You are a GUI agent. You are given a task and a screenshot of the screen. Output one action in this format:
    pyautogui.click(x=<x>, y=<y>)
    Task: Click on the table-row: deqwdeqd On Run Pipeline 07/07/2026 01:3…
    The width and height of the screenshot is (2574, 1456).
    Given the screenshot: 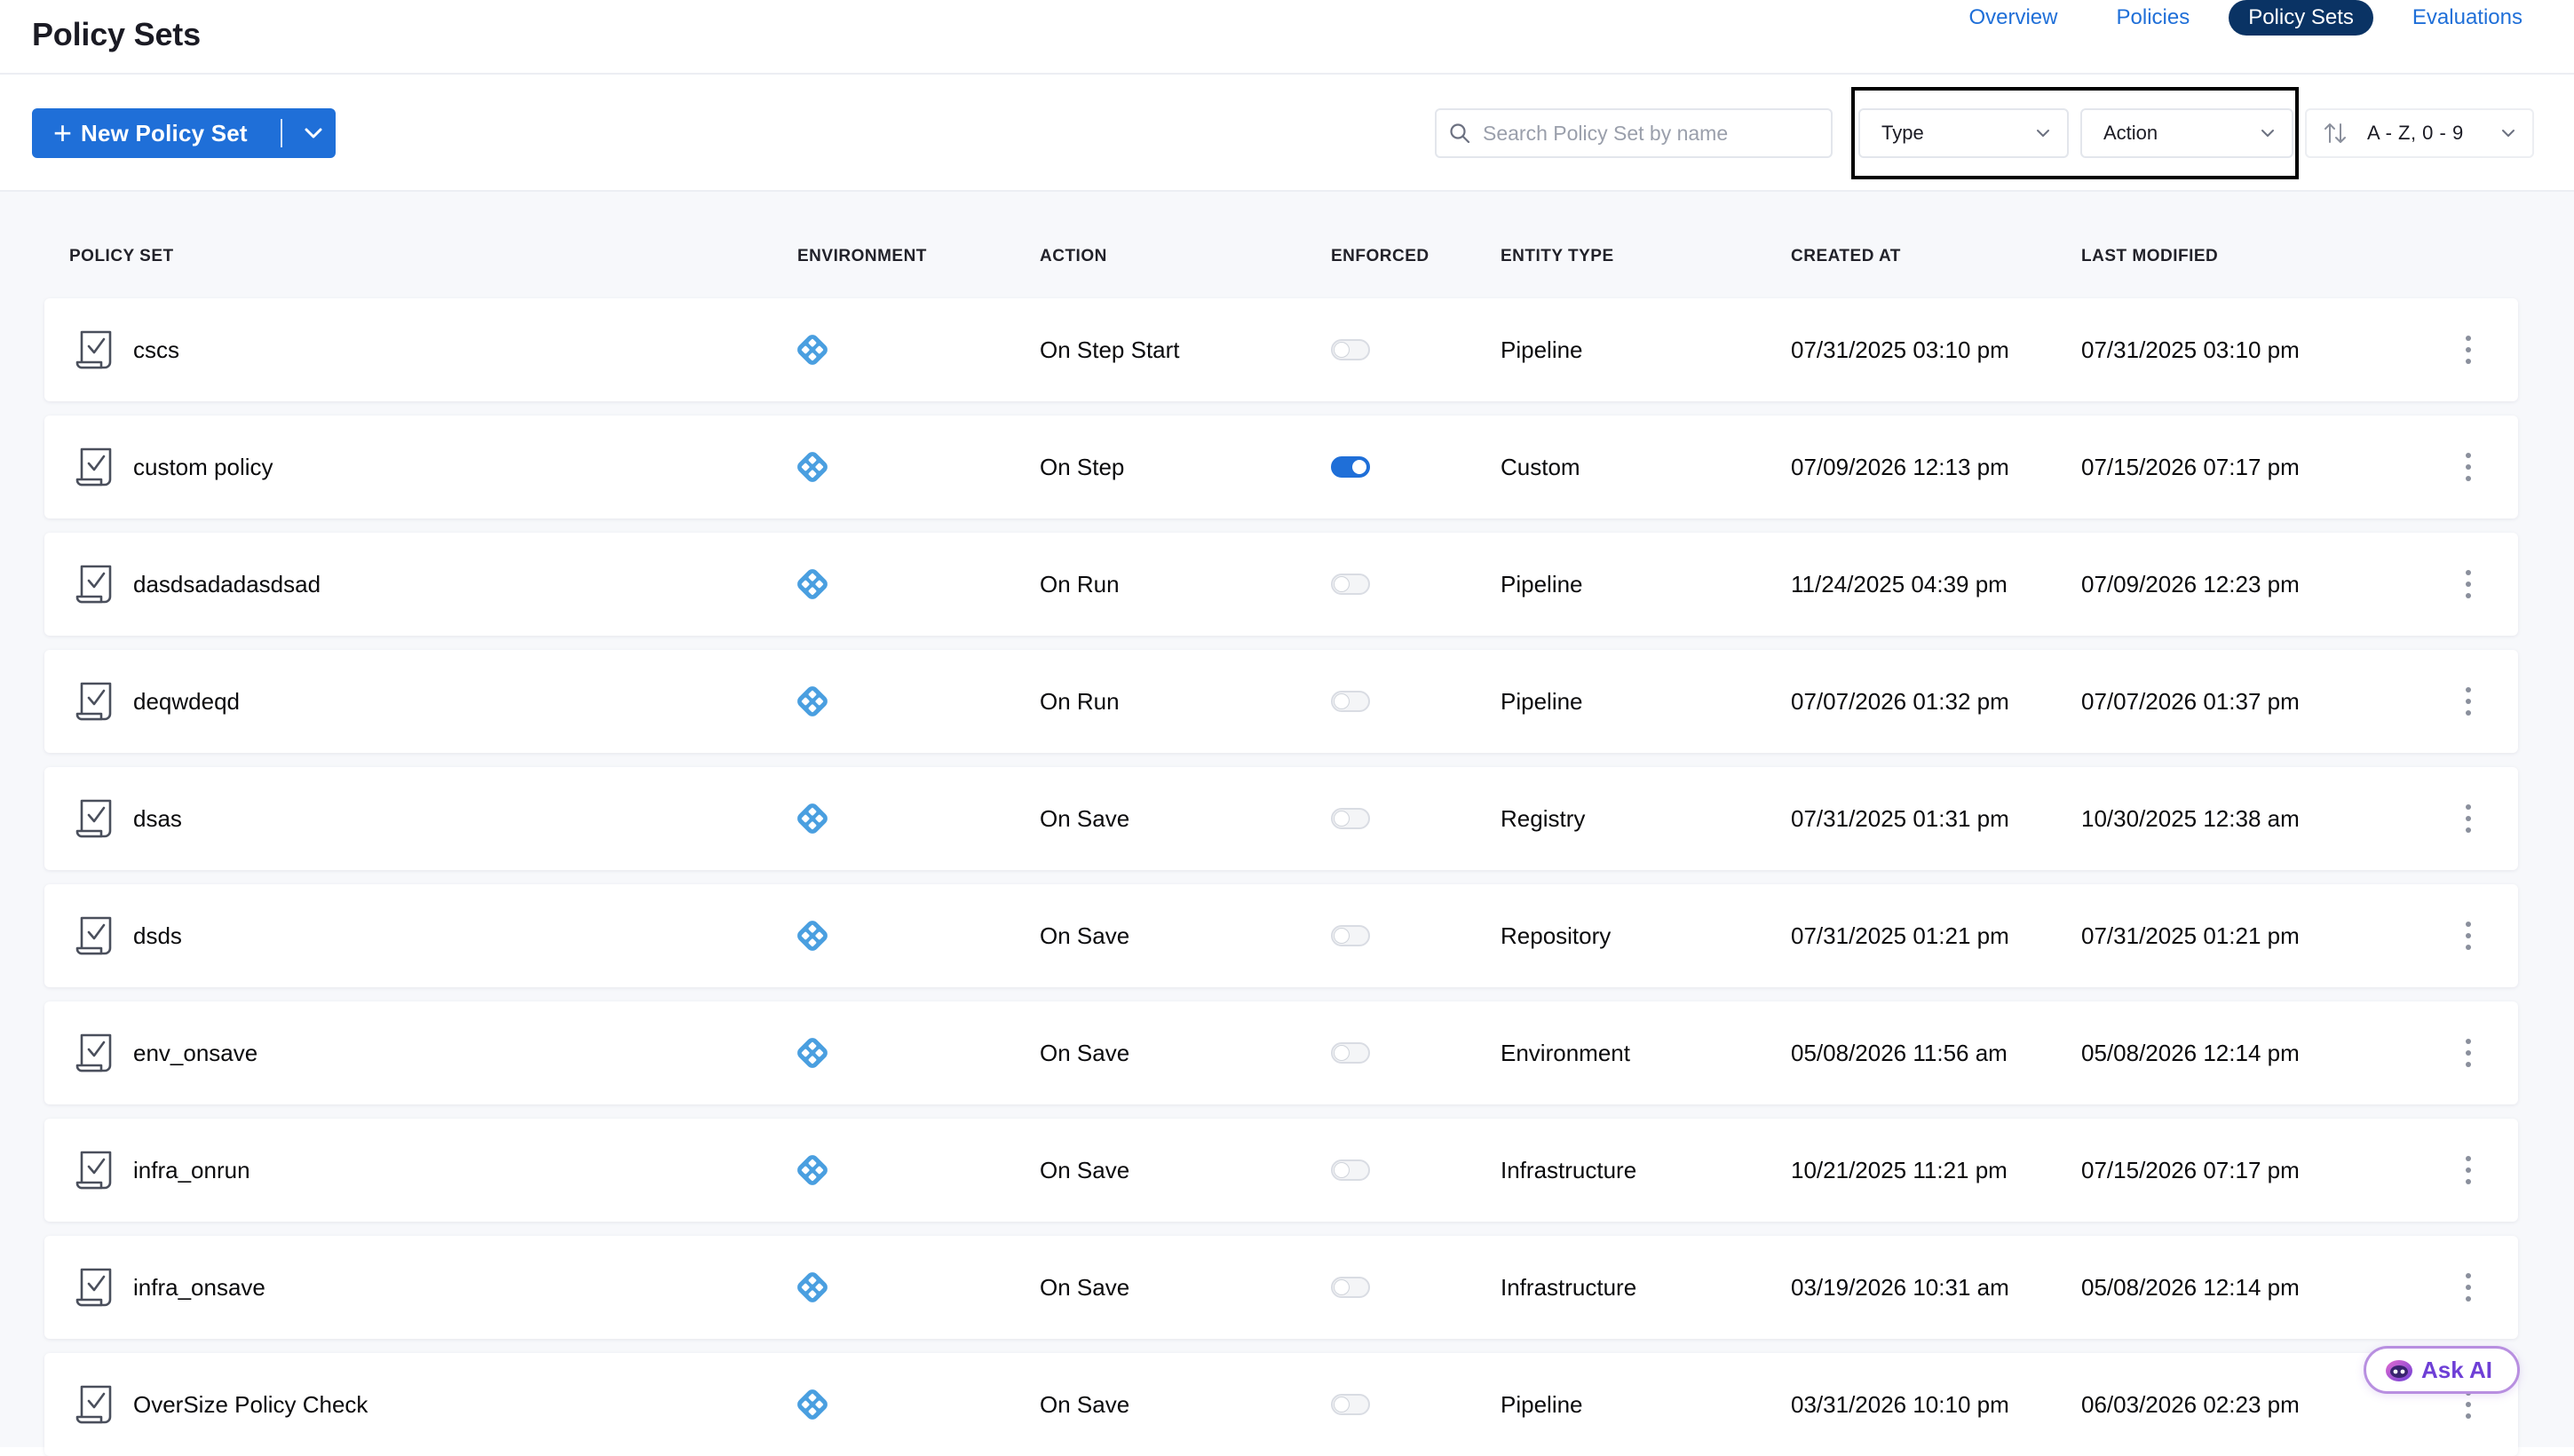 What is the action you would take?
    pyautogui.click(x=1281, y=701)
    